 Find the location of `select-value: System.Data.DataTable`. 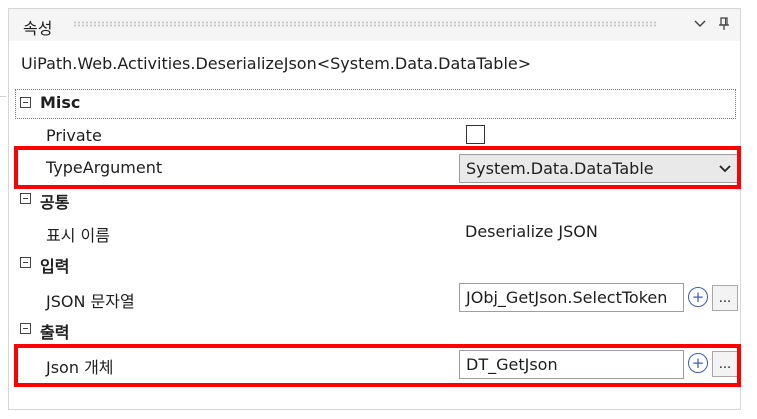

select-value: System.Data.DataTable is located at coordinates (560, 168).